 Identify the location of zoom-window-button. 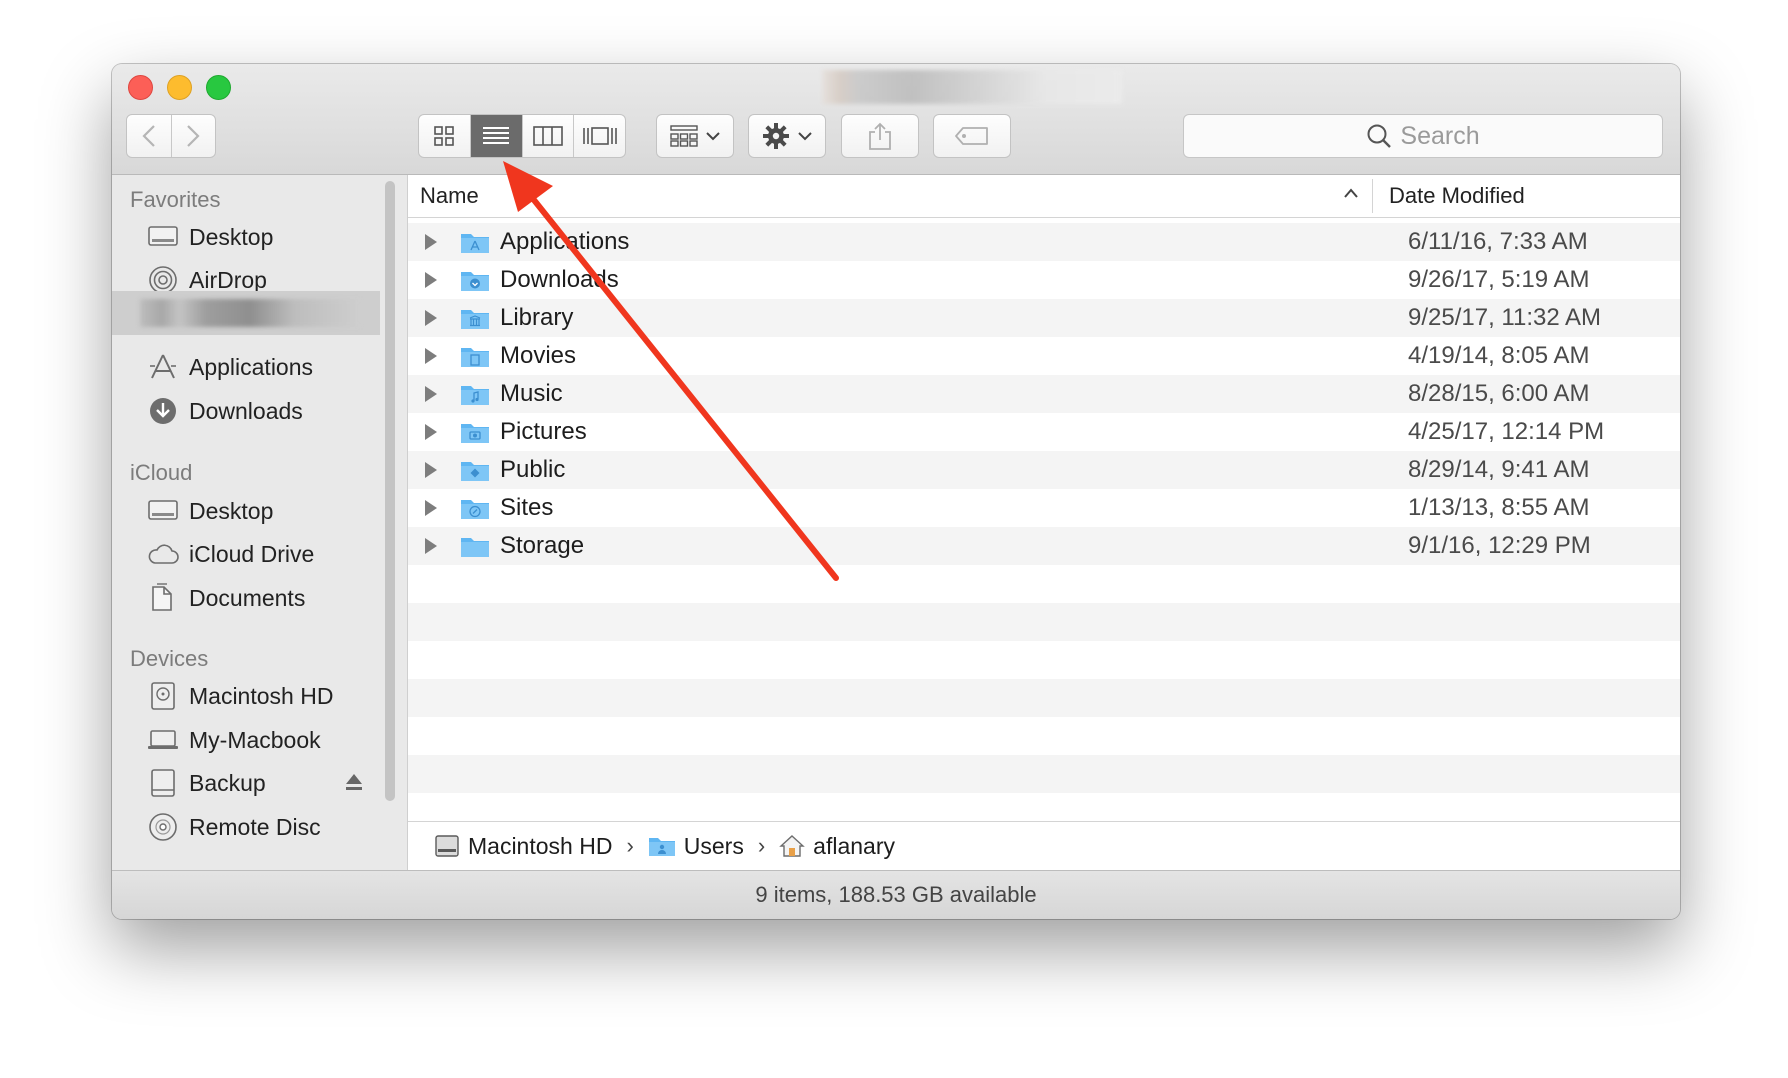
(218, 87).